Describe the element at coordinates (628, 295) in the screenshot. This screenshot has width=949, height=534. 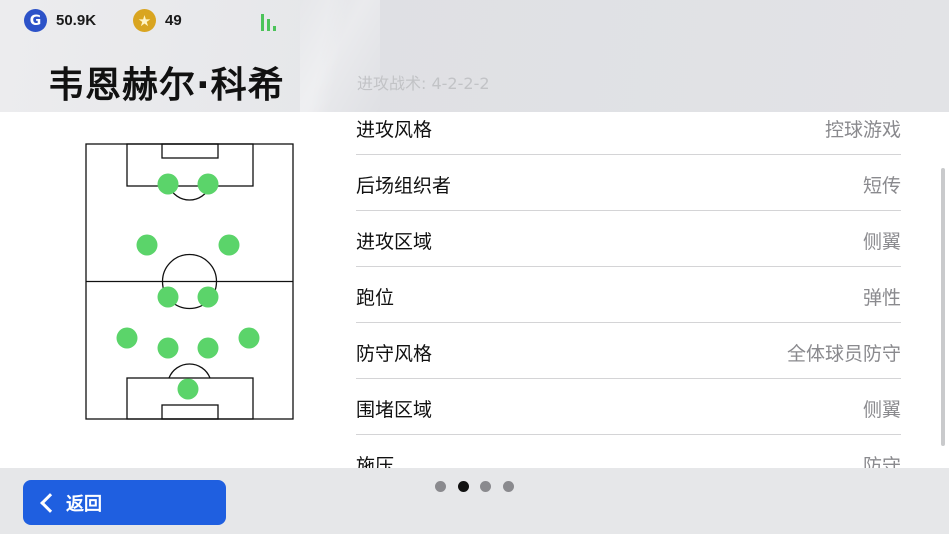
I see `attribute-row: 跑位 弹性` at that location.